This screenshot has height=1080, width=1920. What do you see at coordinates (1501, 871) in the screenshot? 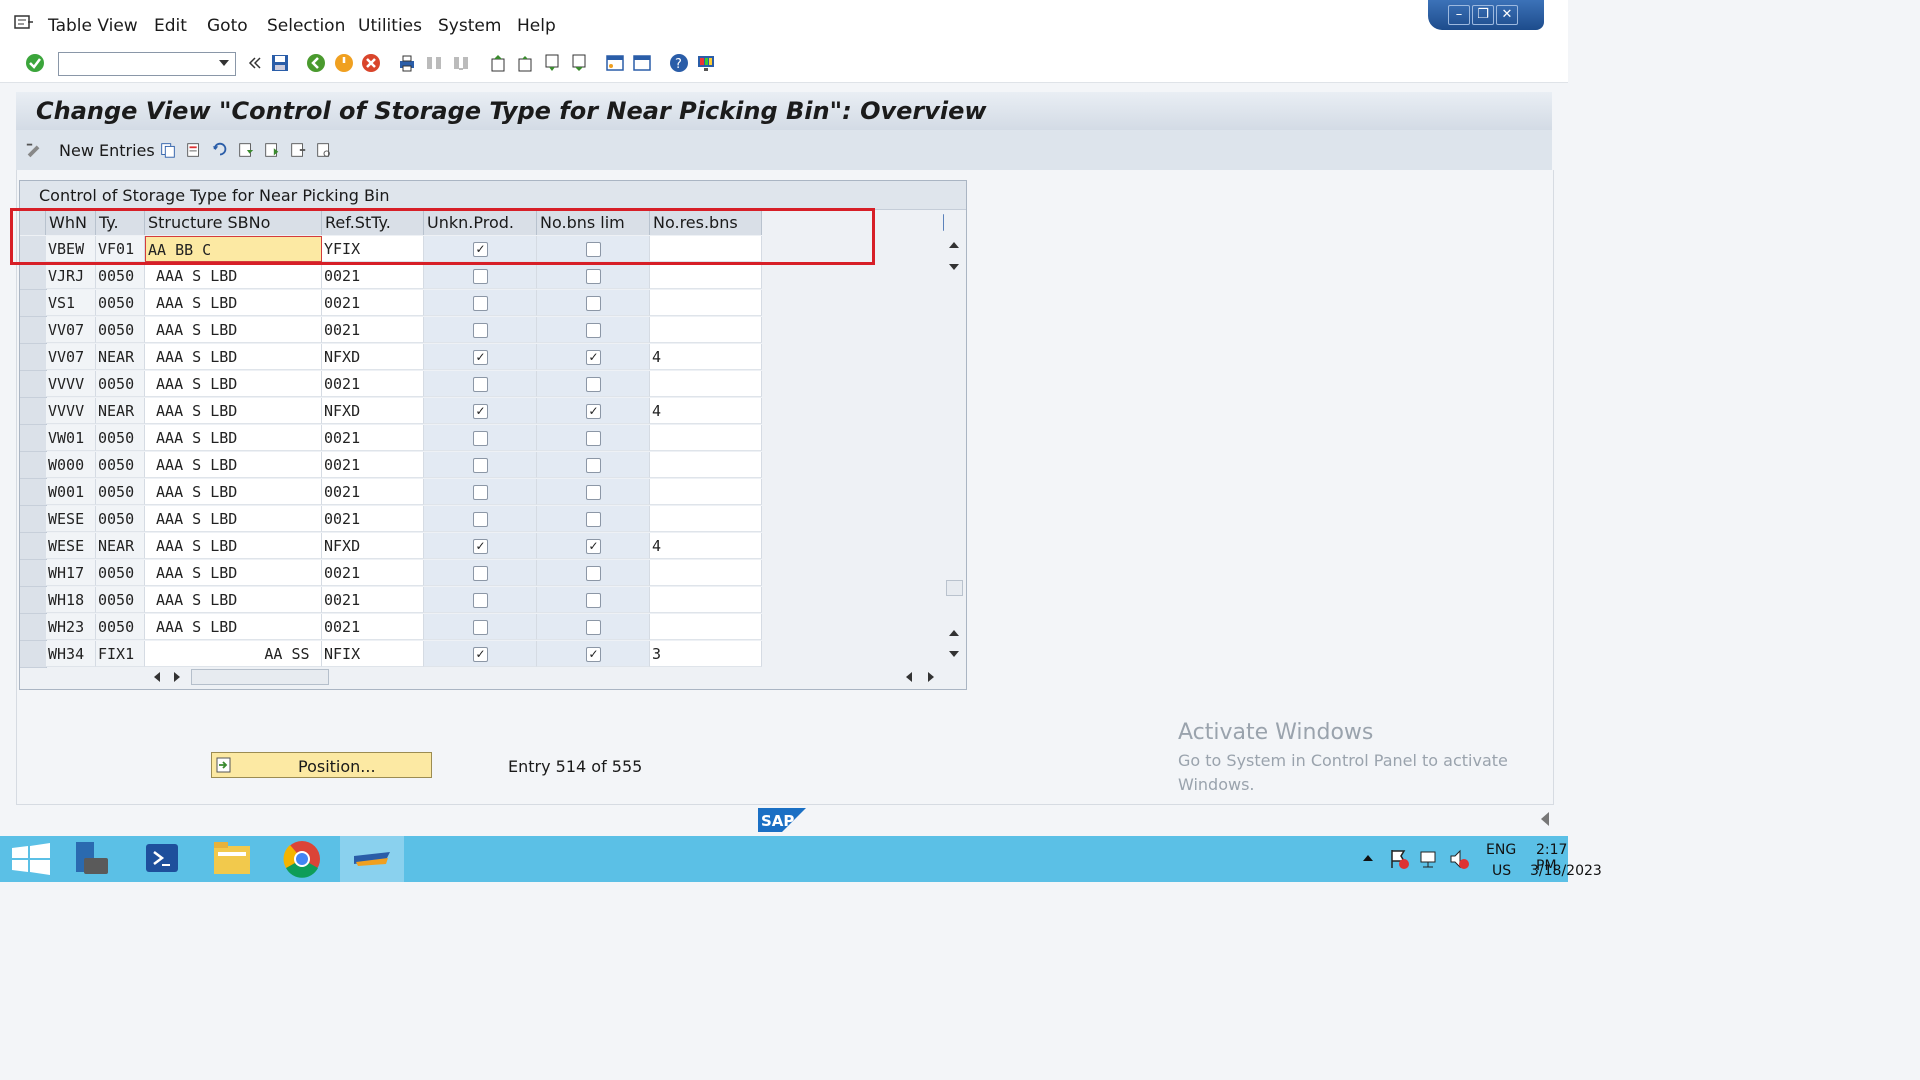
I see `keyboard-layout-label: US` at bounding box center [1501, 871].